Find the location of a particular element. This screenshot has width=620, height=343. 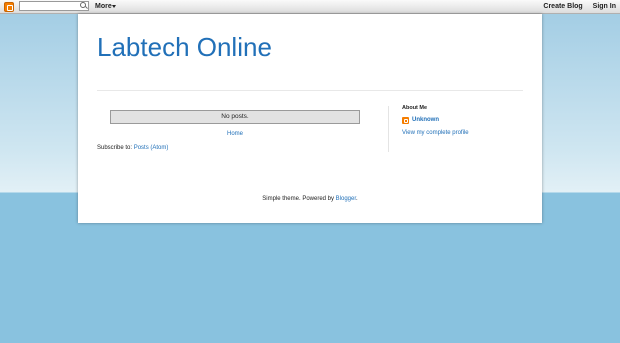

more-menu-button: More is located at coordinates (103, 6).